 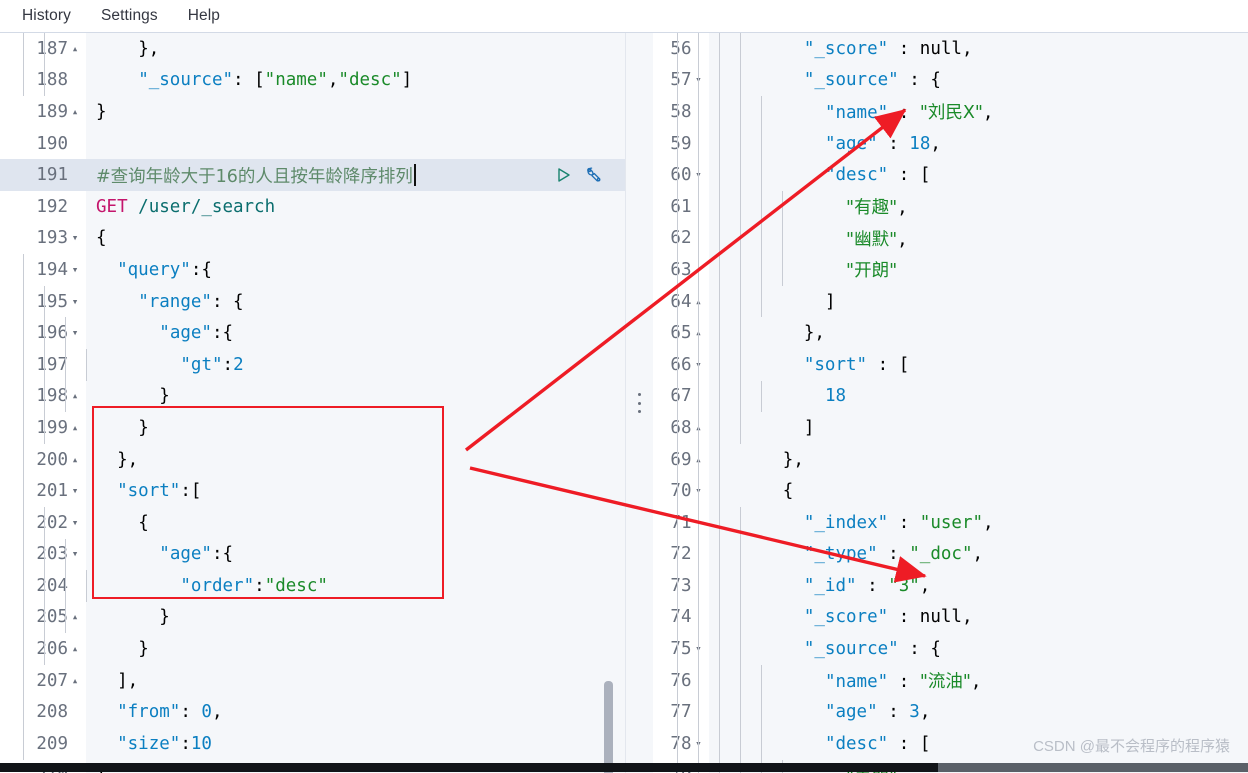 What do you see at coordinates (681, 112) in the screenshot?
I see `line-number: 58` at bounding box center [681, 112].